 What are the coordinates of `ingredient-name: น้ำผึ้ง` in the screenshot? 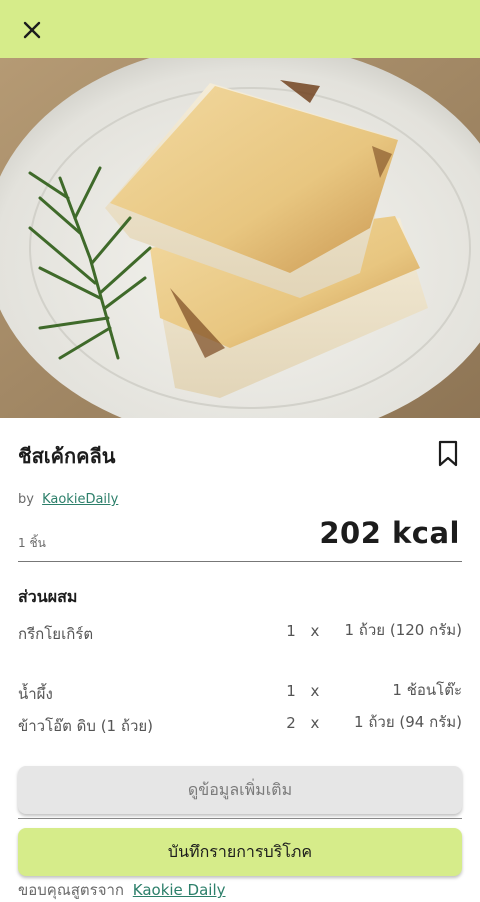 It's located at (35, 694).